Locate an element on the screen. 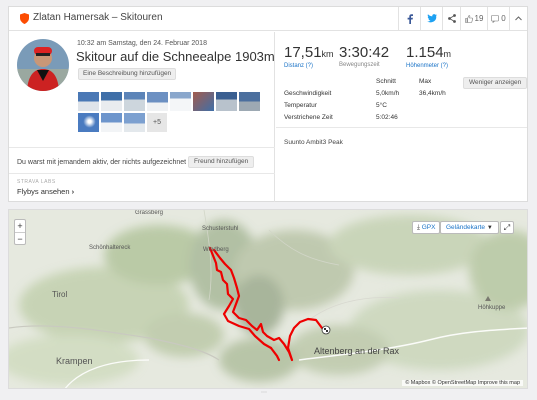  twitter-share-button is located at coordinates (431, 18).